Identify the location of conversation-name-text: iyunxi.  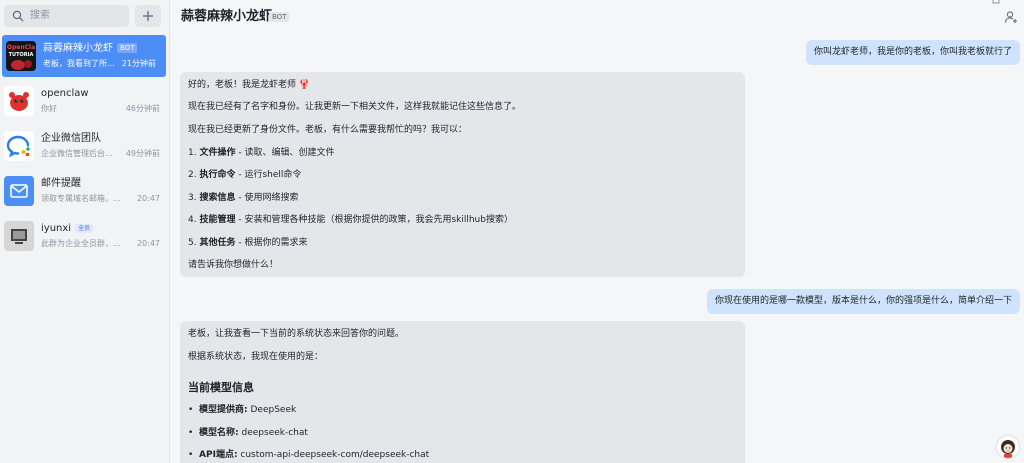
(56, 228).